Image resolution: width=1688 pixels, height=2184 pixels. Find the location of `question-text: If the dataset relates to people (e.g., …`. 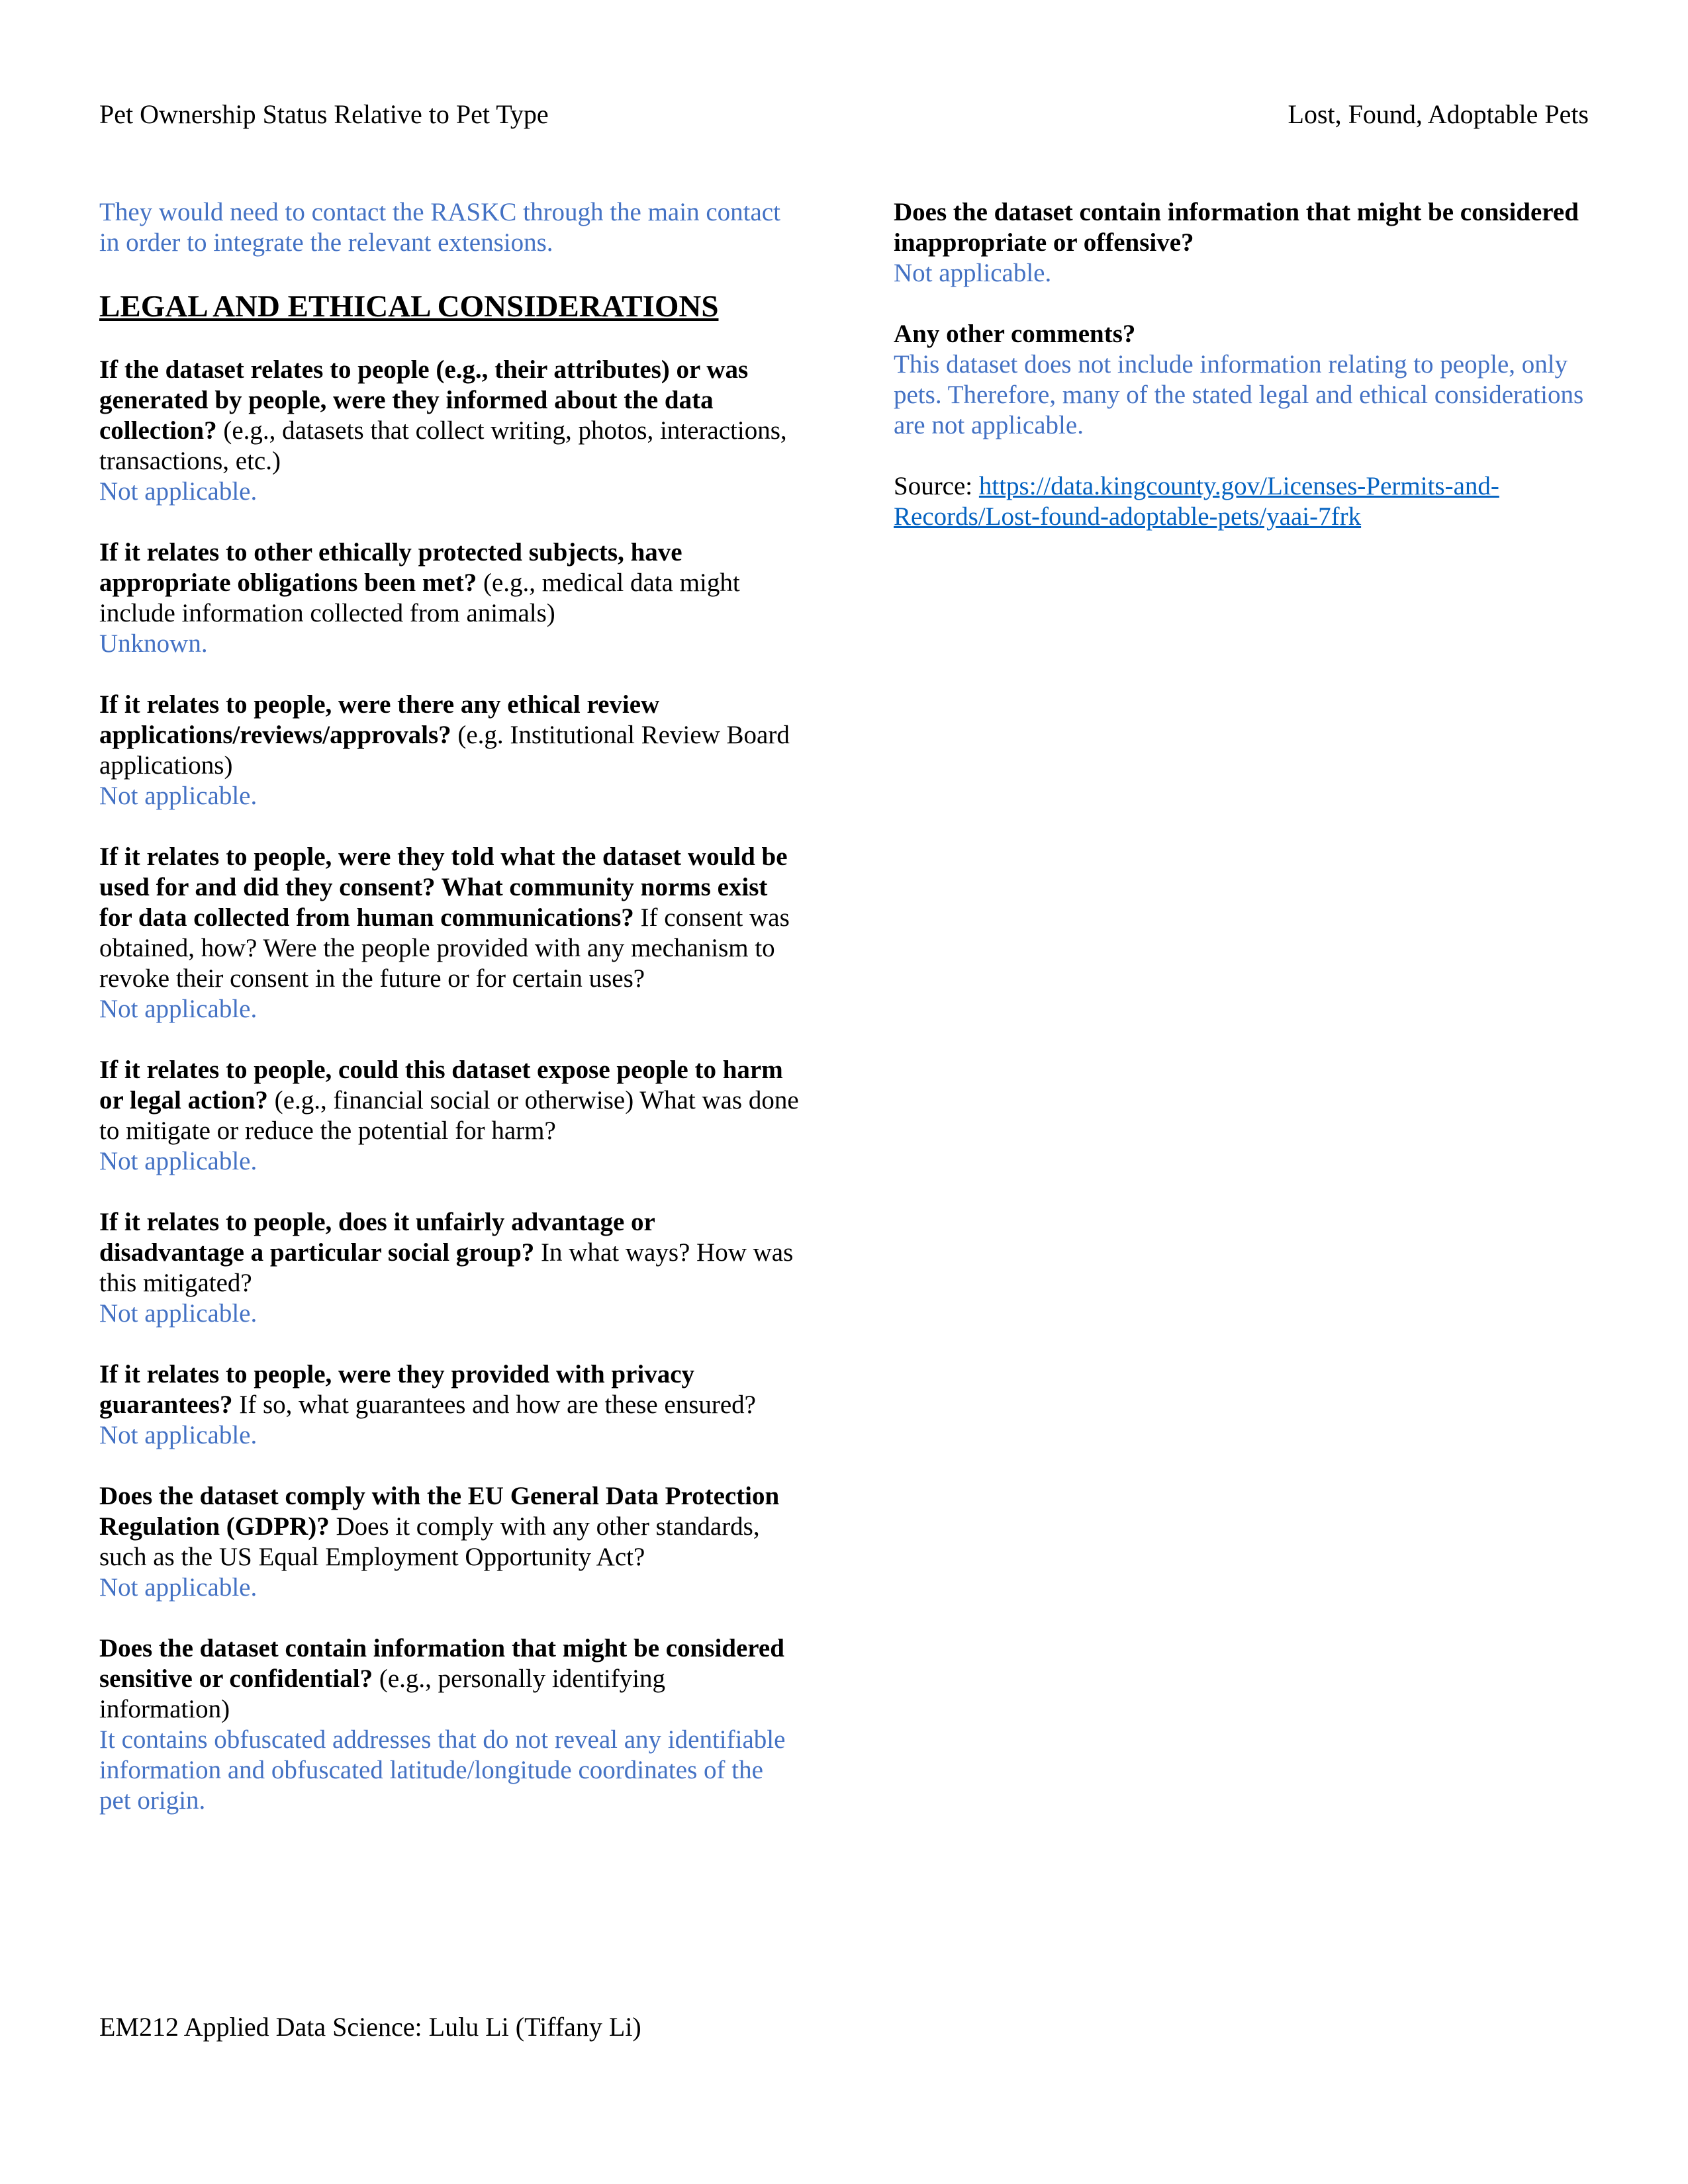

question-text: If the dataset relates to people (e.g., … is located at coordinates (450, 416).